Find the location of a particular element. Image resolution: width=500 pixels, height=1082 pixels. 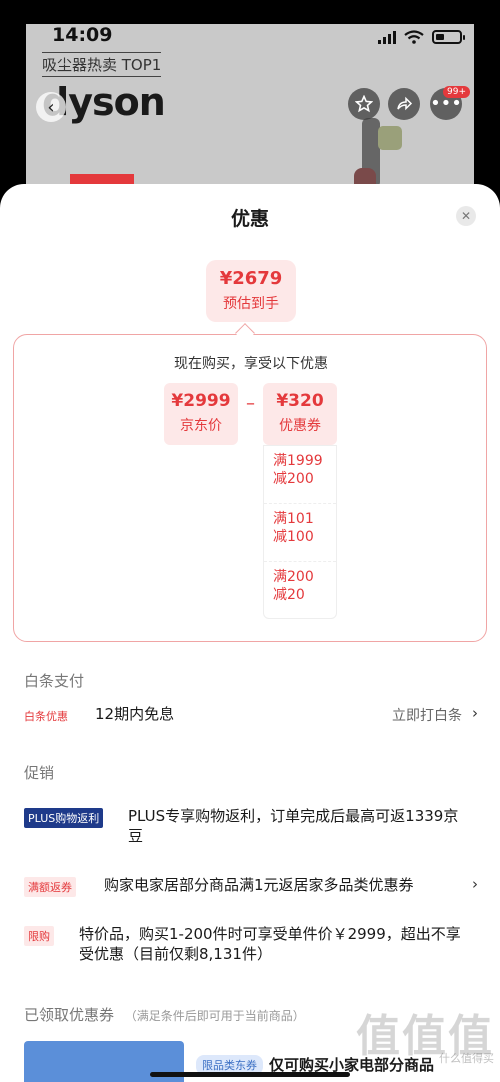

jd-price-value: ¥2999 is located at coordinates (201, 401).